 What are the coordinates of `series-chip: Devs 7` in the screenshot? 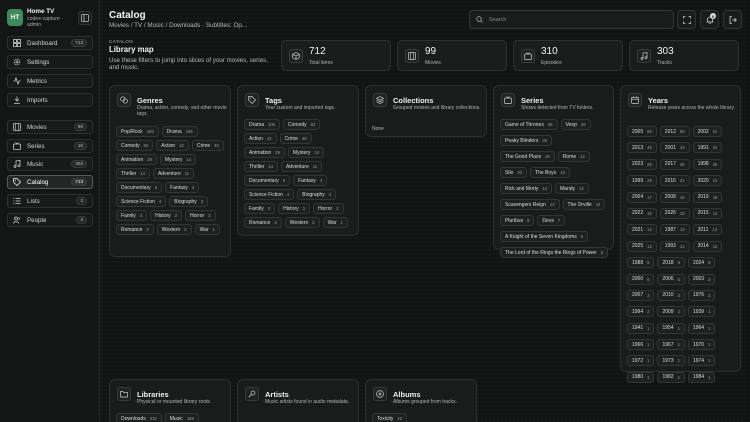 It's located at (551, 220).